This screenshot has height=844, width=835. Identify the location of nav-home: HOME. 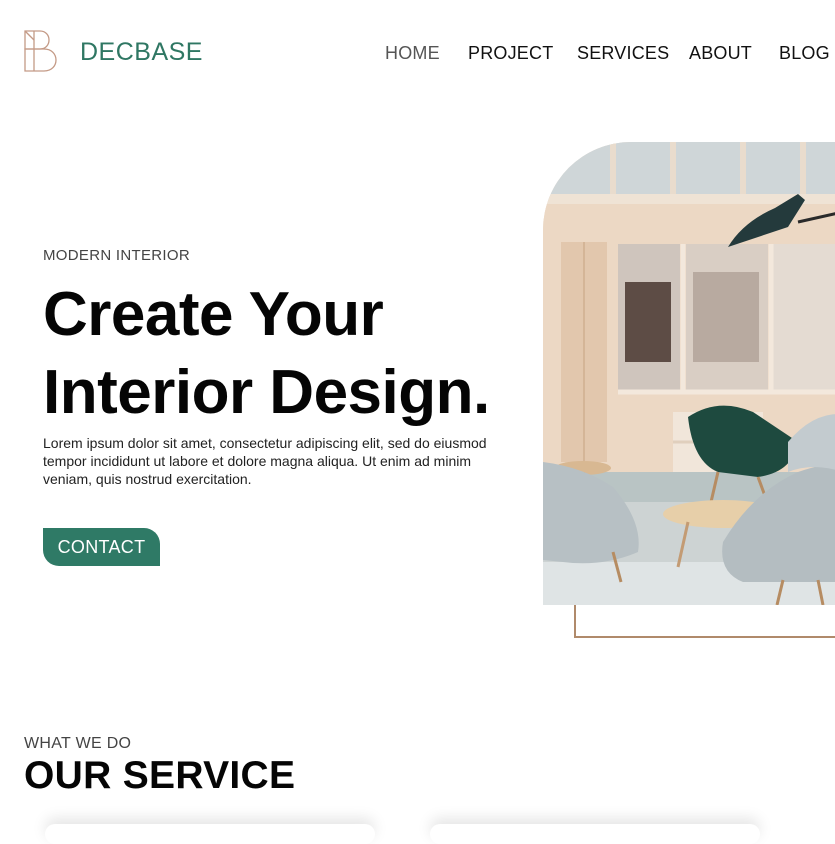
(412, 53).